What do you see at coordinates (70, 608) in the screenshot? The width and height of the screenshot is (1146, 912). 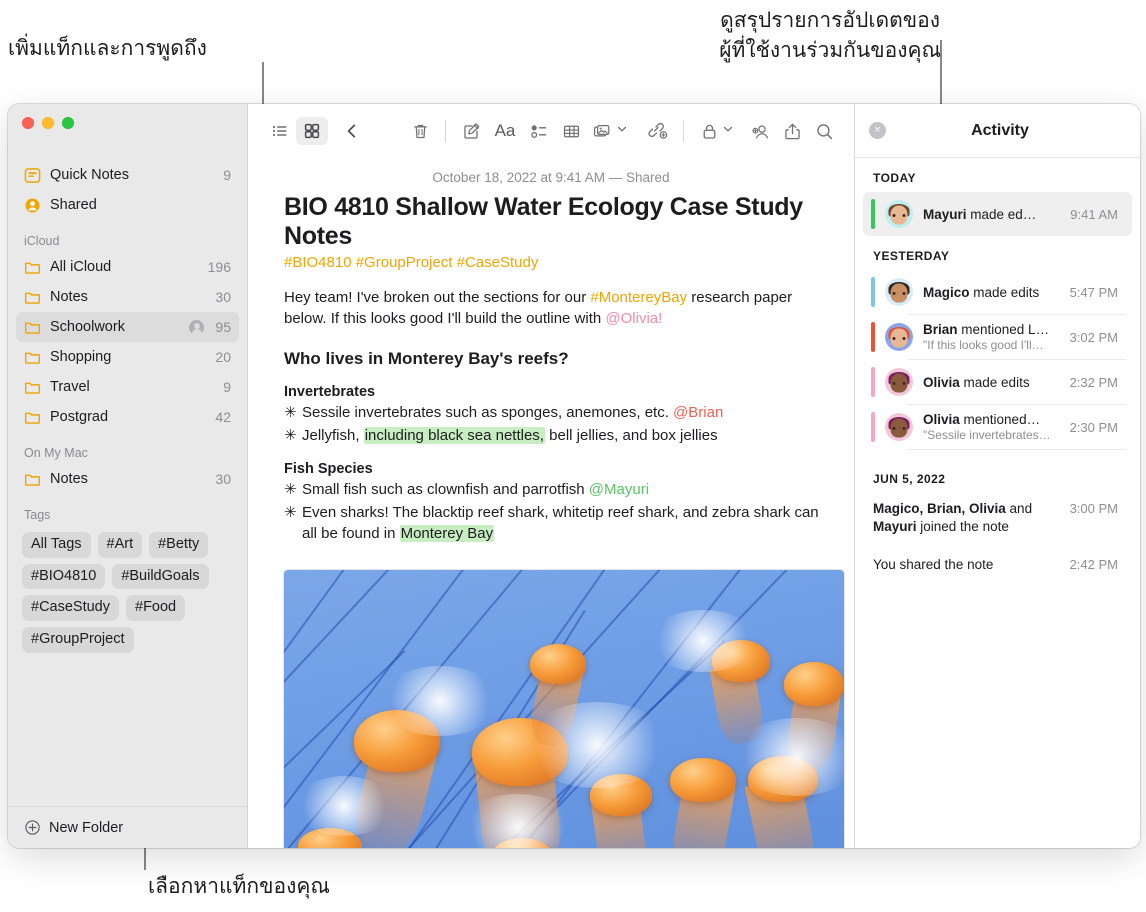 I see `tag-casestudy: #CaseStudy` at bounding box center [70, 608].